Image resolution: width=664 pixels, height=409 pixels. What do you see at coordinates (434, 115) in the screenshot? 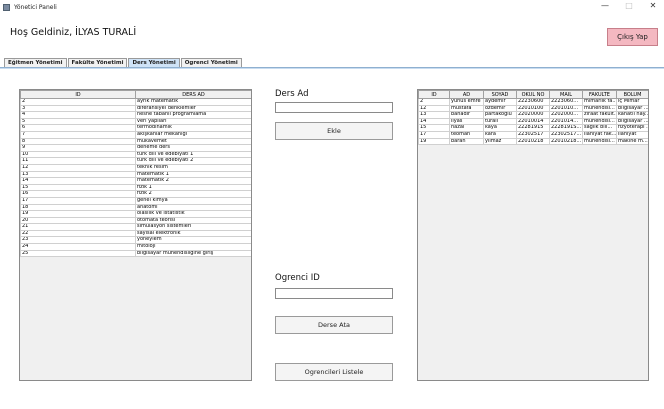
I see `table-cell: 13` at bounding box center [434, 115].